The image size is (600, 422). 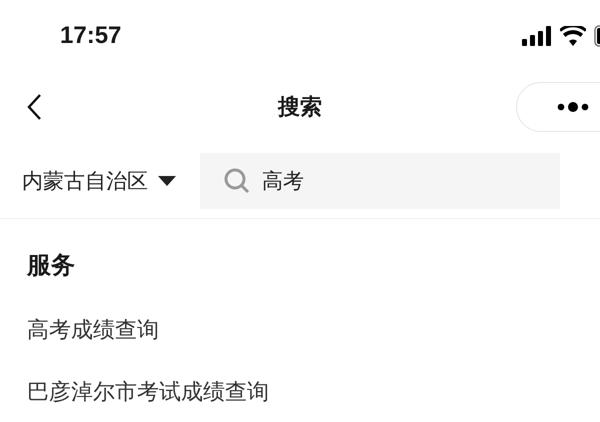 I want to click on page-title: 搜索, so click(x=300, y=107).